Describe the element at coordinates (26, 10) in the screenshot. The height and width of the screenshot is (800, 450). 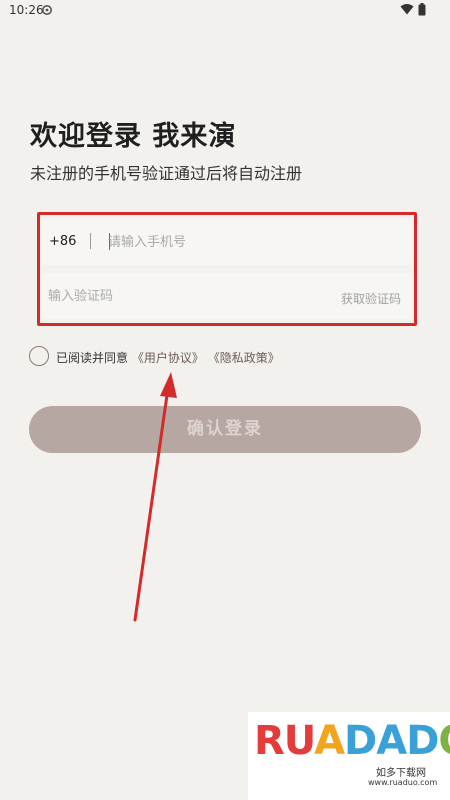
I see `status-time: 10:26` at that location.